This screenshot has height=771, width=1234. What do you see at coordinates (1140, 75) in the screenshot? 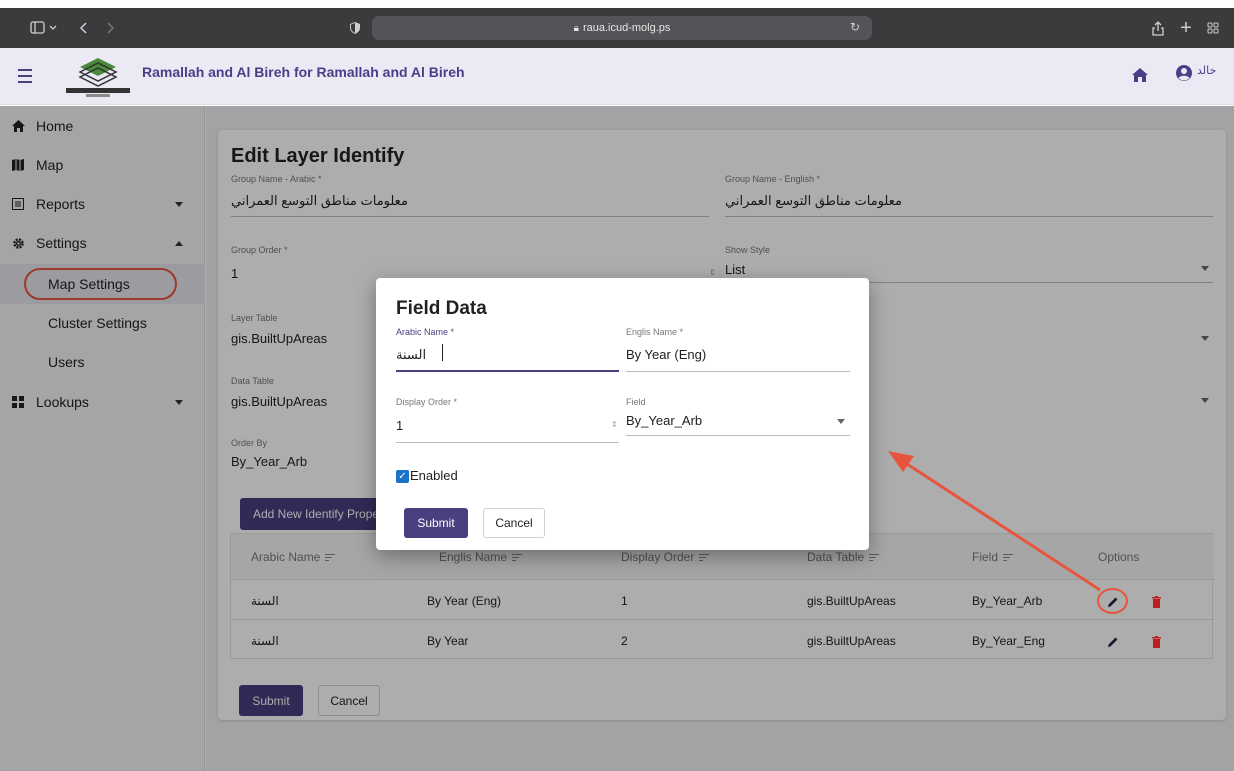
I see `home-icon` at bounding box center [1140, 75].